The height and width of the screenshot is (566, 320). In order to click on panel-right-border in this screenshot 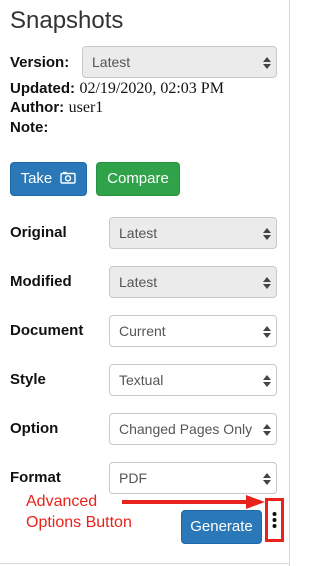, I will do `click(289, 283)`.